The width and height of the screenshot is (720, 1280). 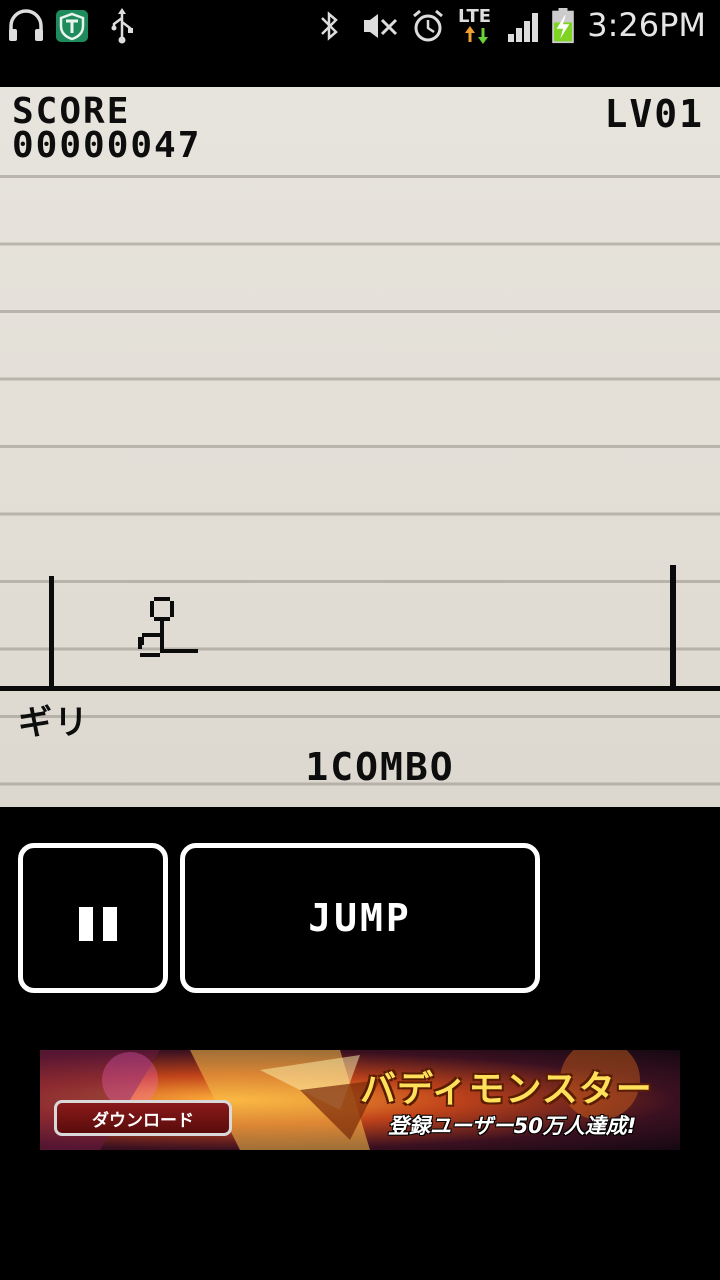 I want to click on mute-icon, so click(x=381, y=26).